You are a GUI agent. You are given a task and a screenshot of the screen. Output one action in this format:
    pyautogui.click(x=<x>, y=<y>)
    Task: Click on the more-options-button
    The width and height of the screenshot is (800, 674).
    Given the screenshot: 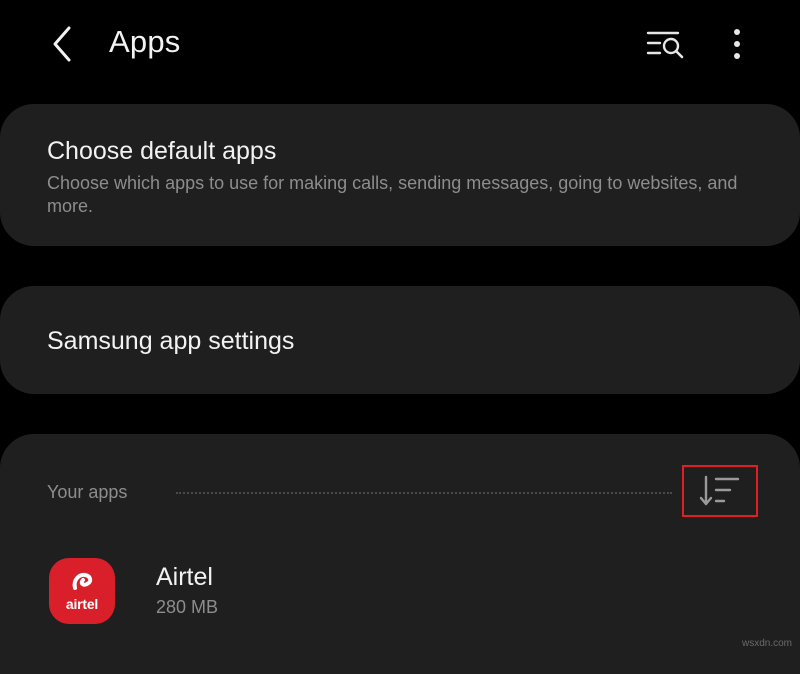 What is the action you would take?
    pyautogui.click(x=737, y=44)
    